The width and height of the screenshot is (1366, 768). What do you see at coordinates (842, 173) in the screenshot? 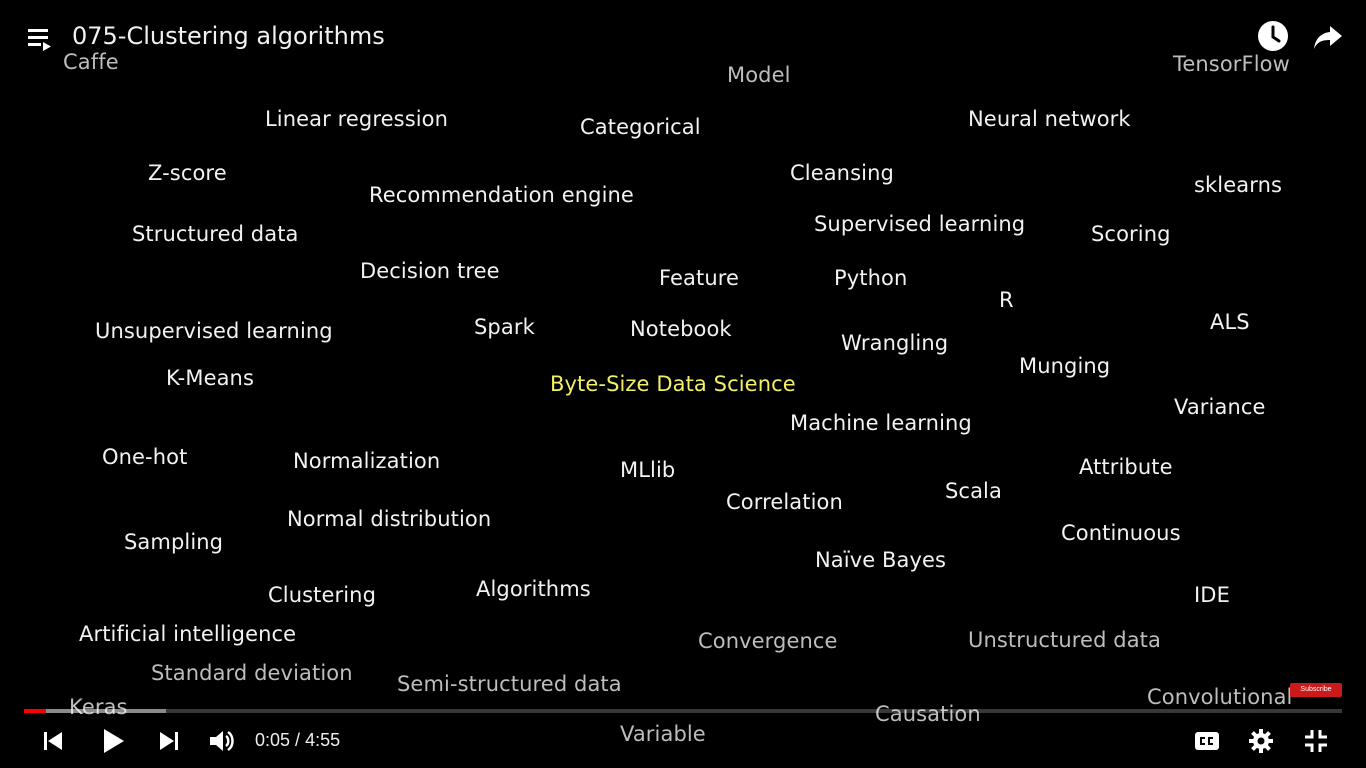
I see `word-cleansing: Cleansing` at bounding box center [842, 173].